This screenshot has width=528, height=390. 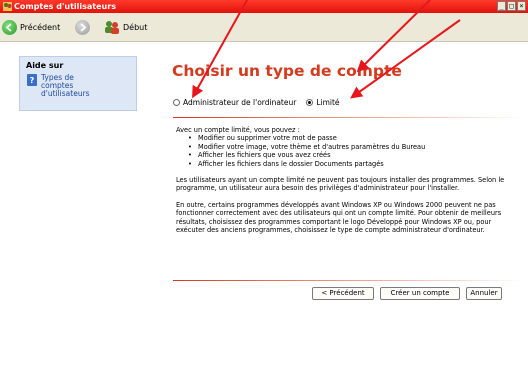 I want to click on radio-admin: Administrateur de l'ordinateur, so click(x=234, y=102).